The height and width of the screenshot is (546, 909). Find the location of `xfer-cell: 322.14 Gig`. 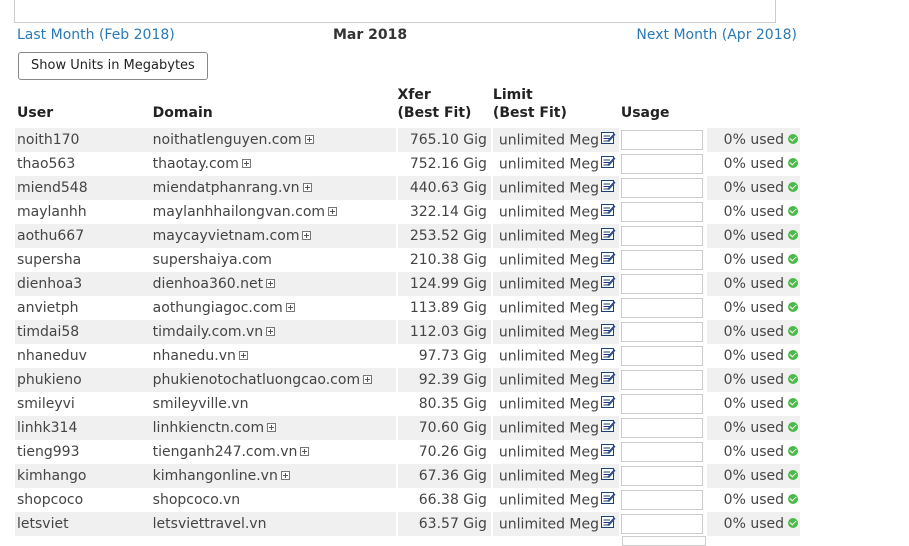

xfer-cell: 322.14 Gig is located at coordinates (443, 212).